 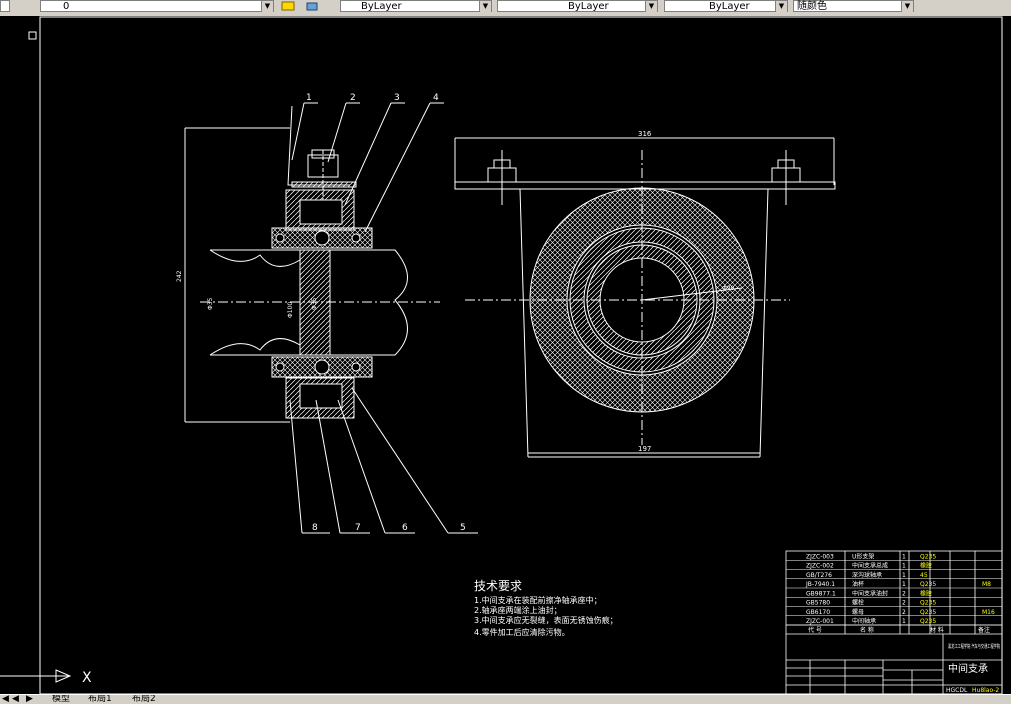 I want to click on bom-header-code: 代 号, so click(x=815, y=630).